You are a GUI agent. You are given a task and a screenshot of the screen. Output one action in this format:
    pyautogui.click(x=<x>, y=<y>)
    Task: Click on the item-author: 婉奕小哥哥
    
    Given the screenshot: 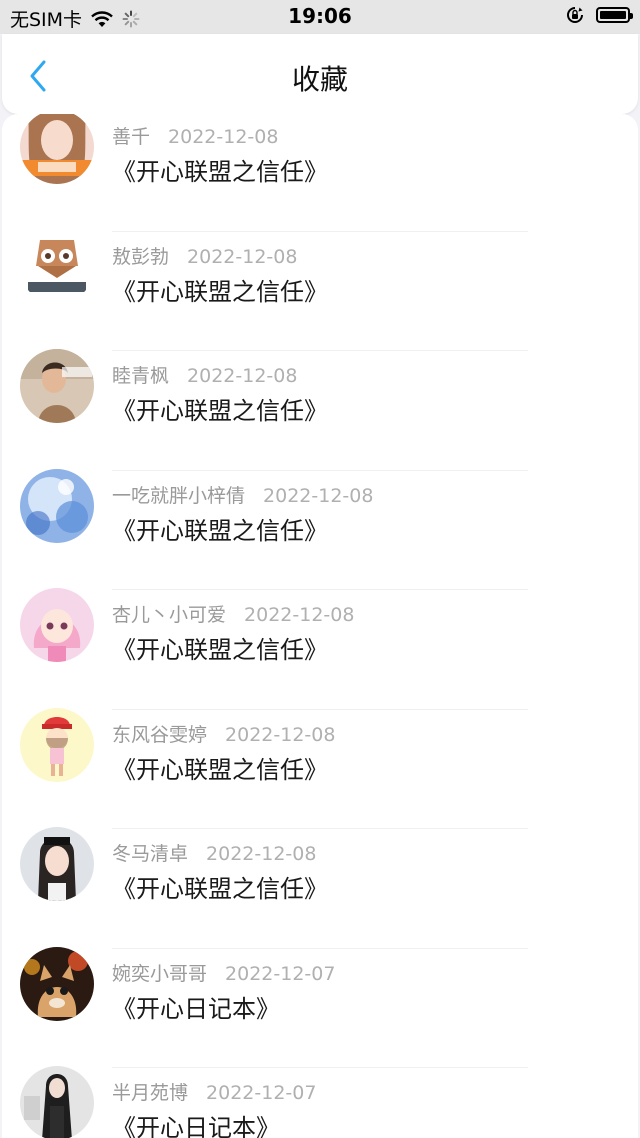 What is the action you would take?
    pyautogui.click(x=160, y=973)
    